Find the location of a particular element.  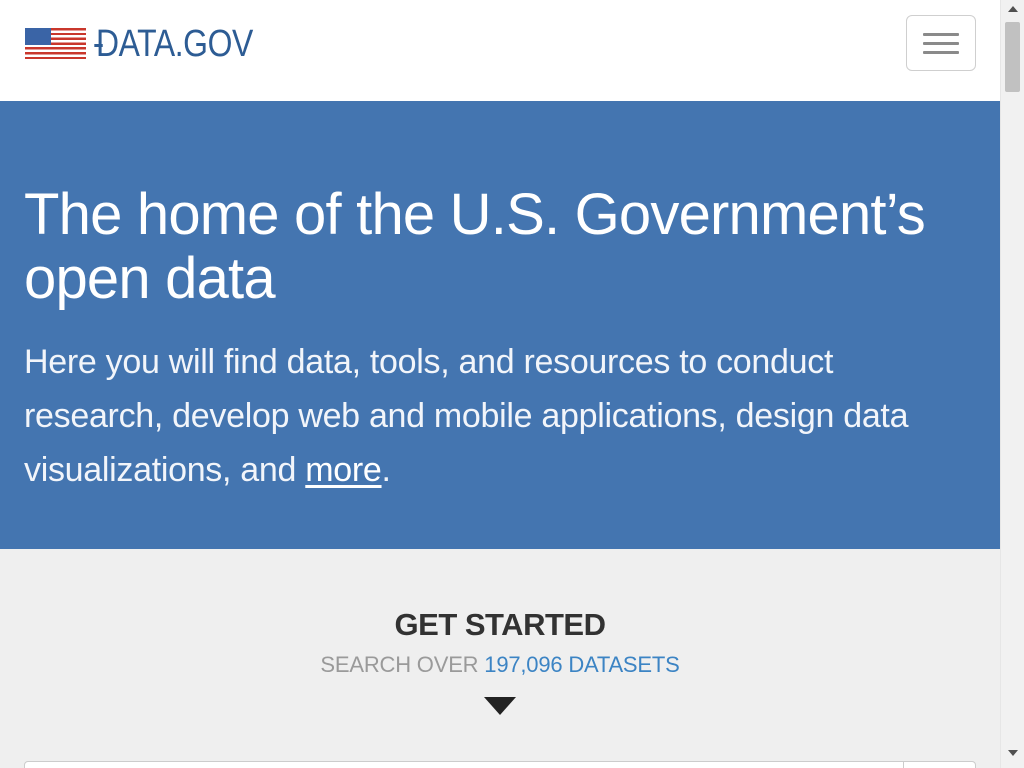

scroll-up-arrow-icon is located at coordinates (1013, 9).